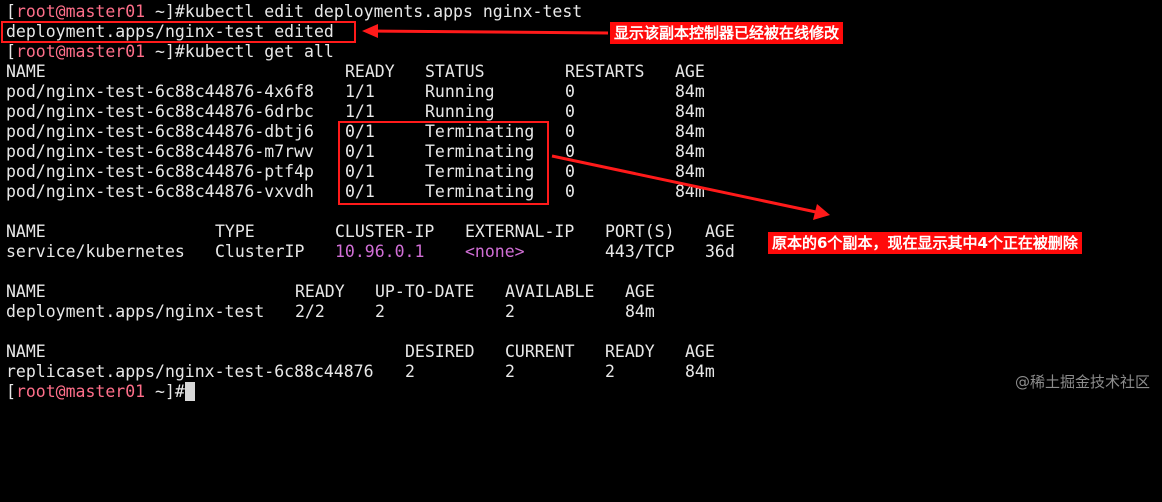 This screenshot has height=502, width=1162. Describe the element at coordinates (490, 32) in the screenshot. I see `arrow-edited-line` at that location.